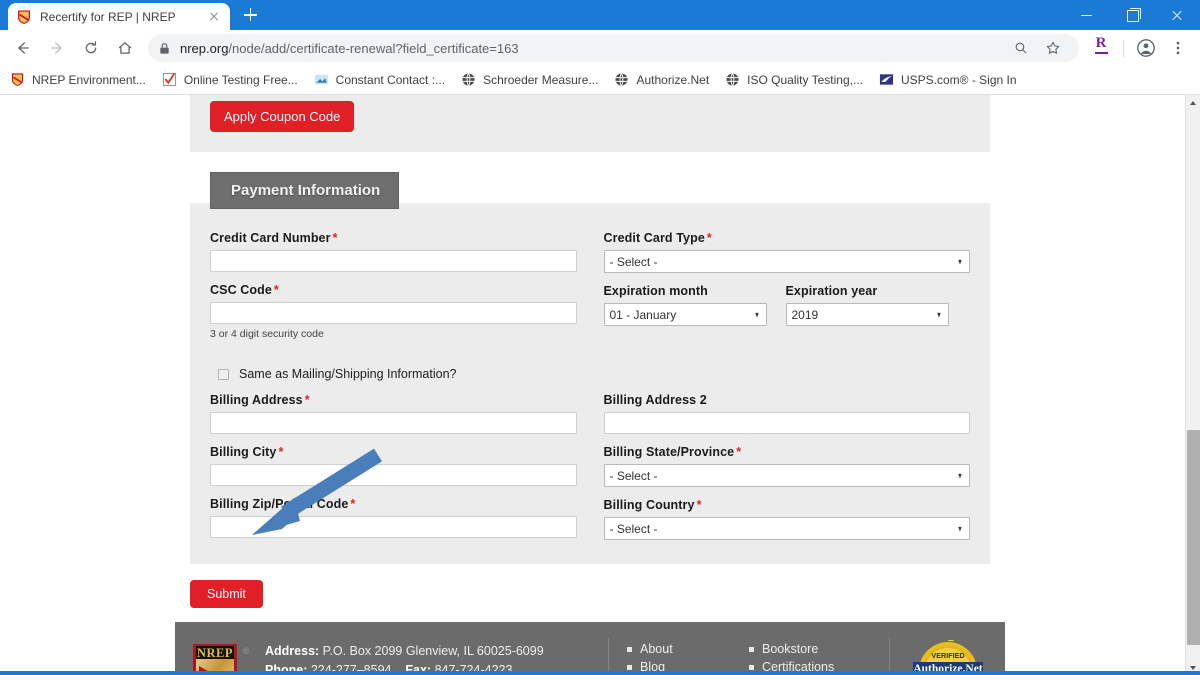 This screenshot has height=675, width=1200. Describe the element at coordinates (1037, 48) in the screenshot. I see `omnibox-actions` at that location.